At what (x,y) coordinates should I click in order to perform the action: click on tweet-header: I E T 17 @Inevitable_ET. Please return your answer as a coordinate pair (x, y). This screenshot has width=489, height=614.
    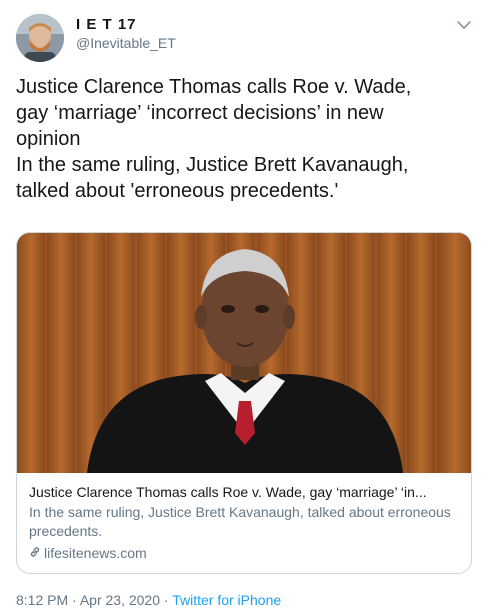
    Looking at the image, I should click on (244, 36).